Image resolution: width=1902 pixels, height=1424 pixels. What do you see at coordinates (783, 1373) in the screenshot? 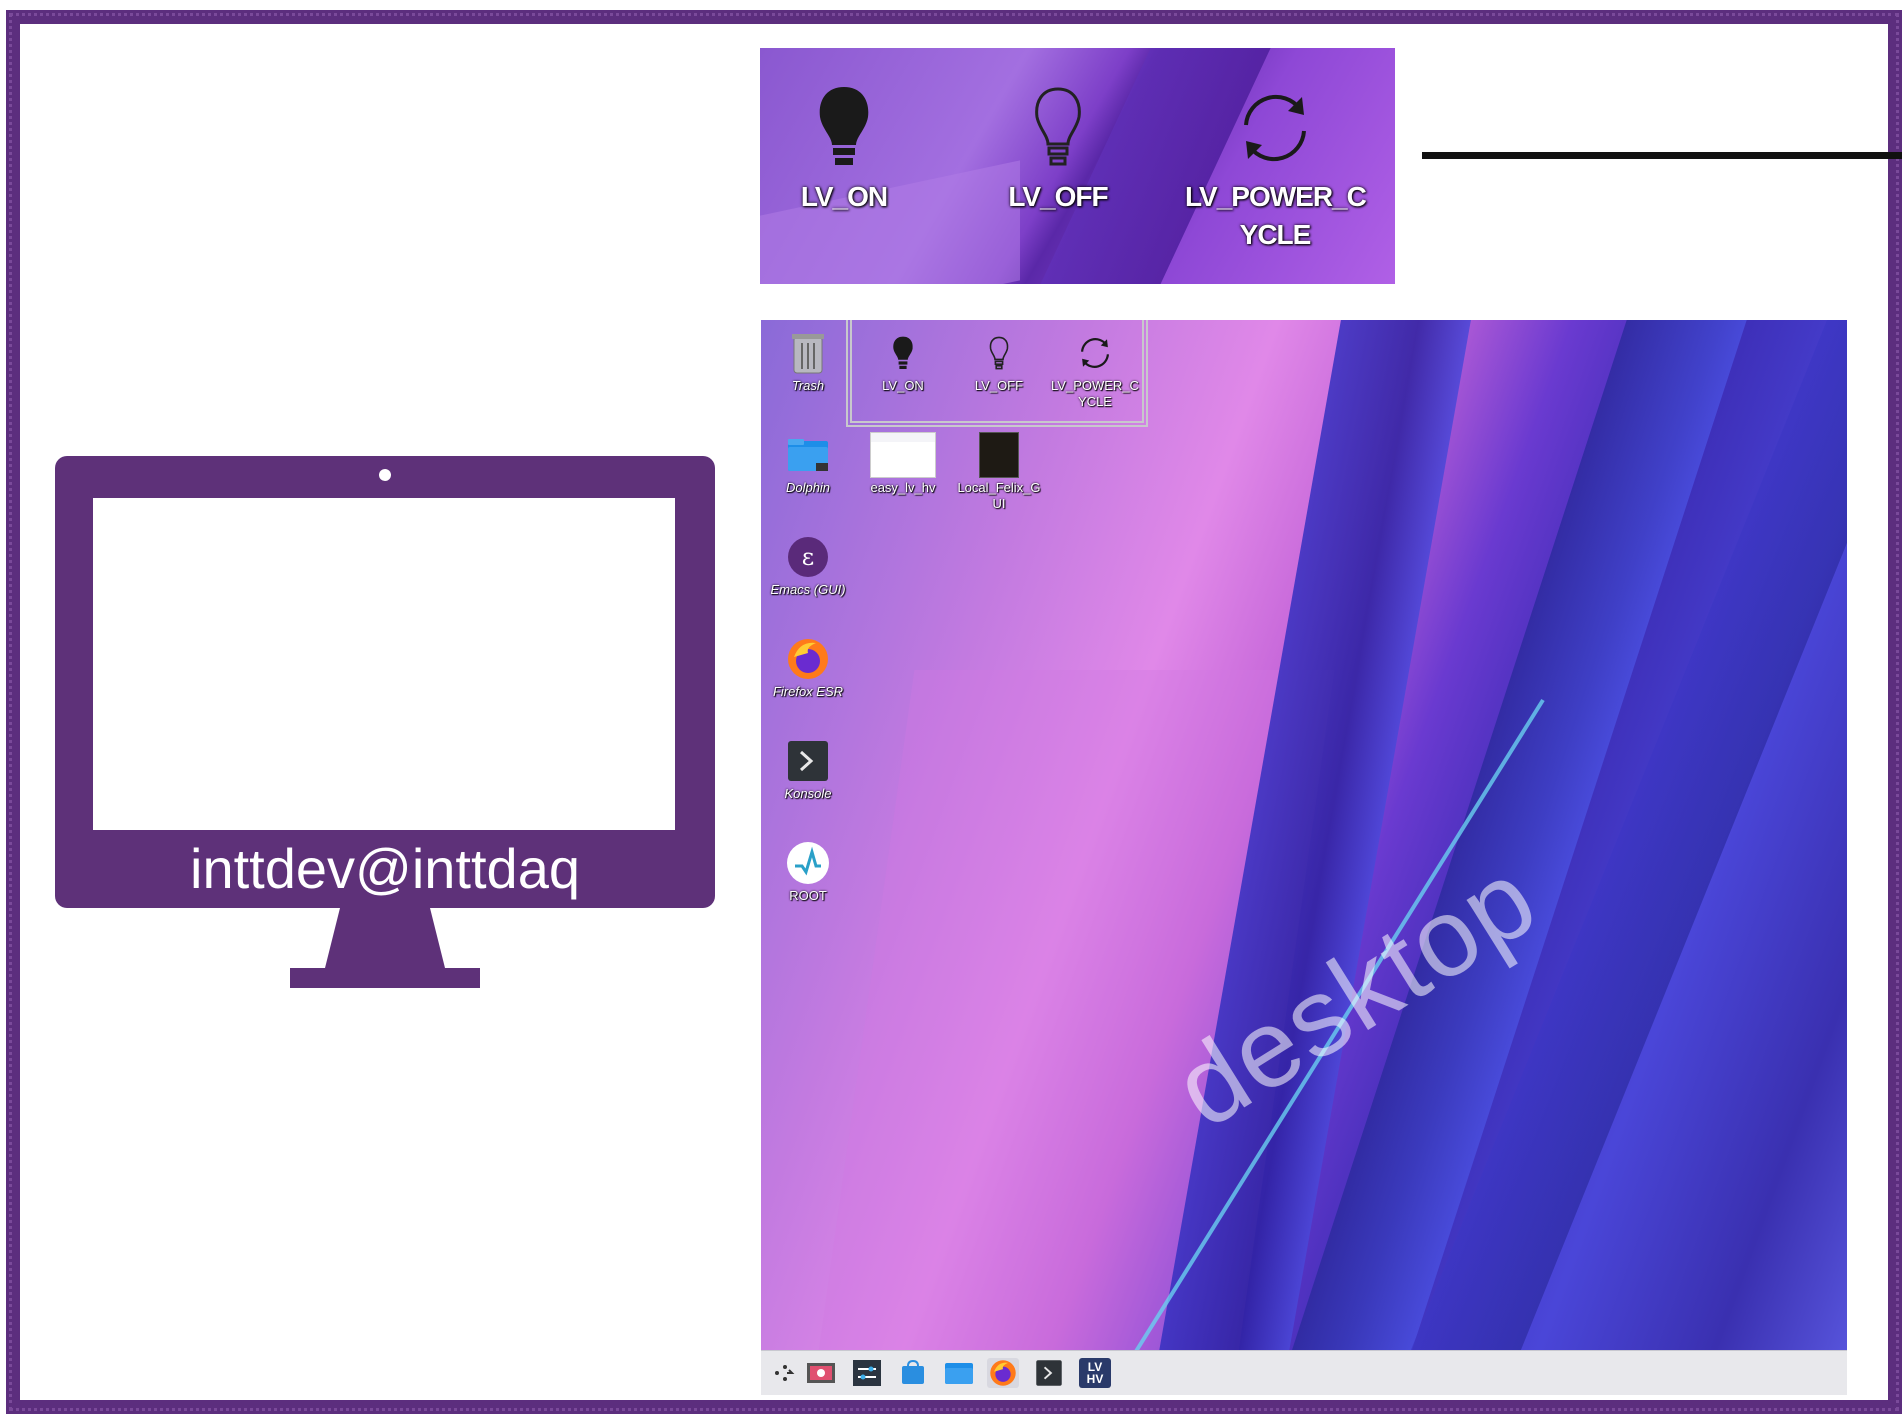
I see `application-launcher-icon` at bounding box center [783, 1373].